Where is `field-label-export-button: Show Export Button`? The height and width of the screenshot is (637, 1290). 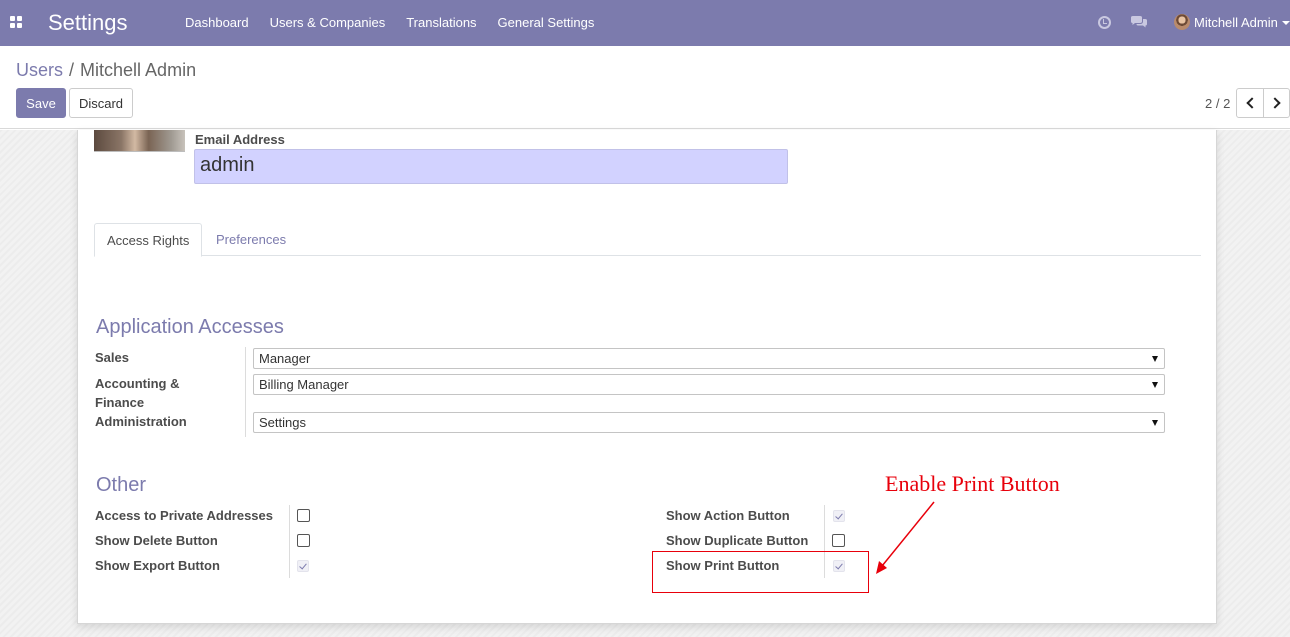 field-label-export-button: Show Export Button is located at coordinates (157, 565).